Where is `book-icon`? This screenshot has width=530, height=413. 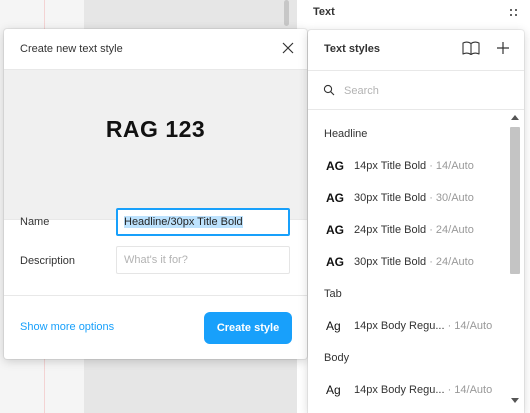 book-icon is located at coordinates (471, 48).